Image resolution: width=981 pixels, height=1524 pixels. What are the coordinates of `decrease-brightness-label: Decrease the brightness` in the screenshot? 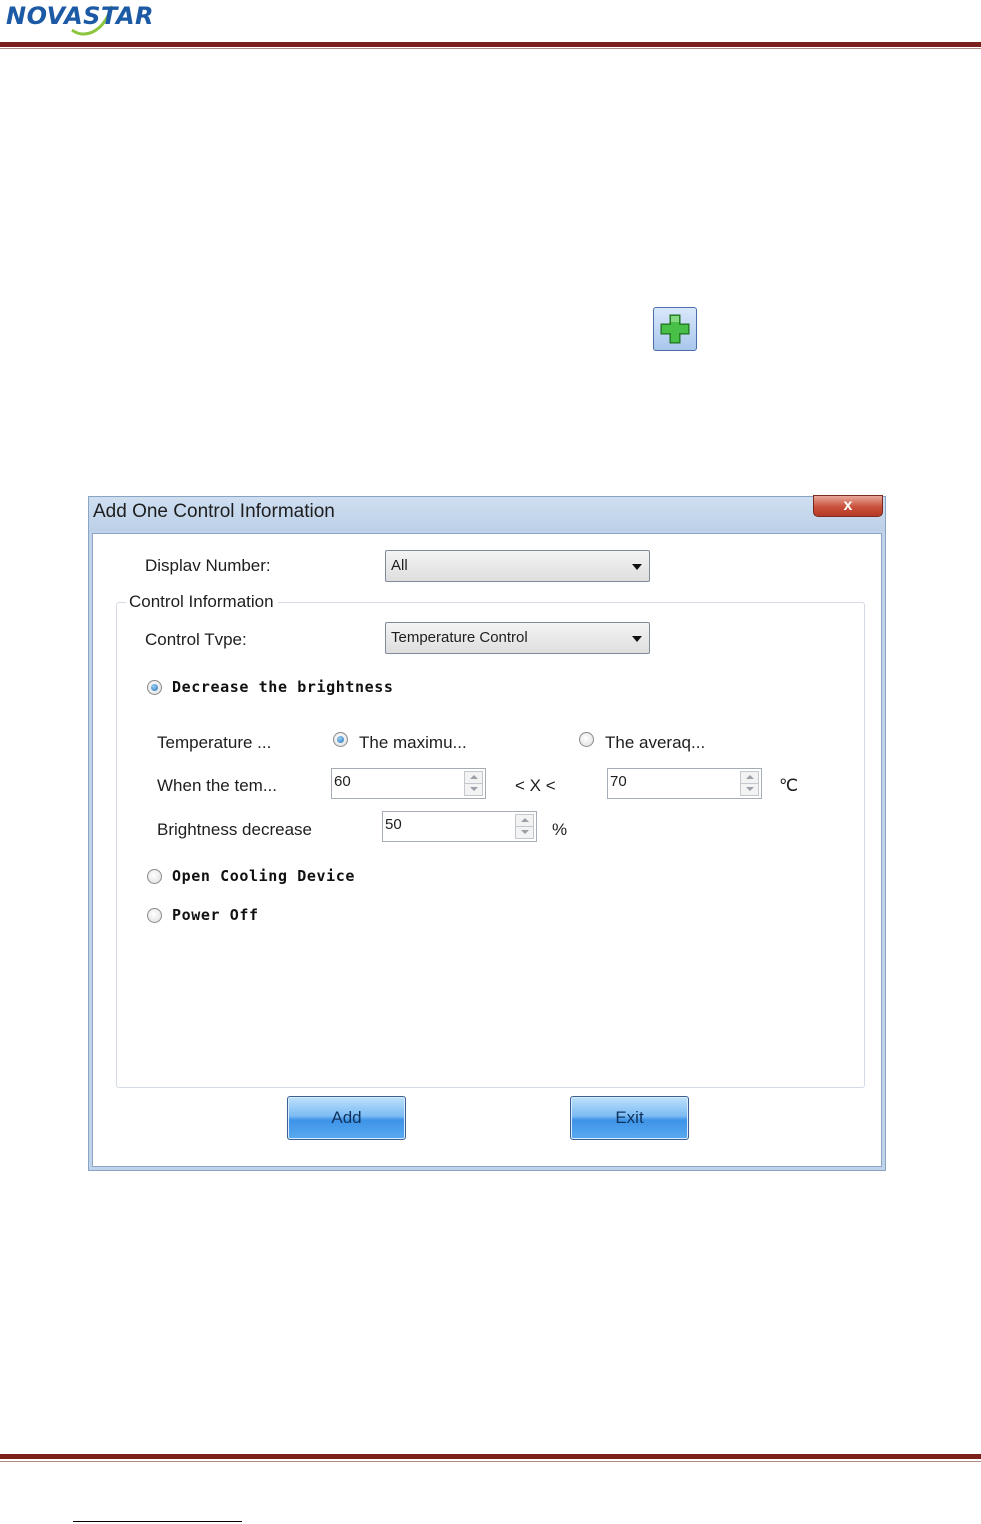 It's located at (283, 687).